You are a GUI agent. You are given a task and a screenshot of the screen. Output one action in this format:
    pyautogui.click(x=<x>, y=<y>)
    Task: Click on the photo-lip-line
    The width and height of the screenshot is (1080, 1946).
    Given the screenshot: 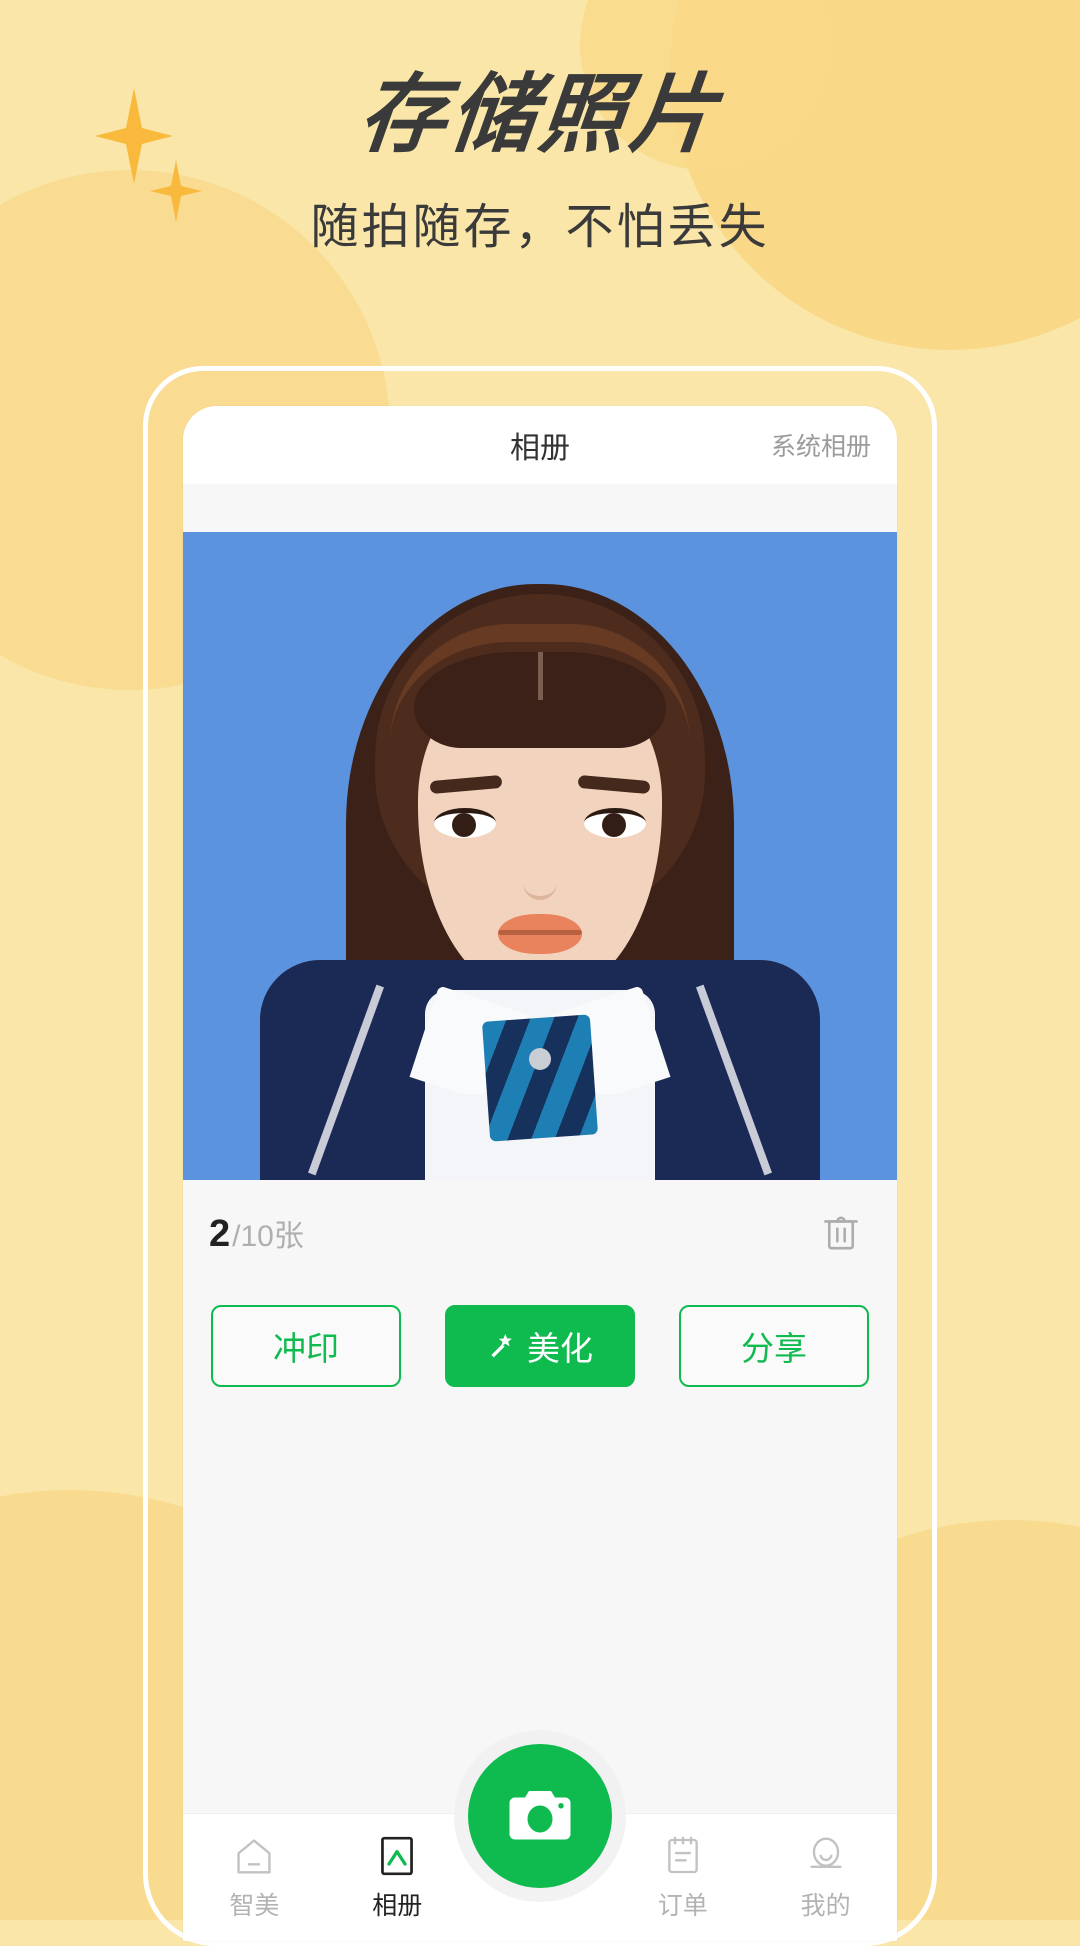 What is the action you would take?
    pyautogui.click(x=540, y=932)
    